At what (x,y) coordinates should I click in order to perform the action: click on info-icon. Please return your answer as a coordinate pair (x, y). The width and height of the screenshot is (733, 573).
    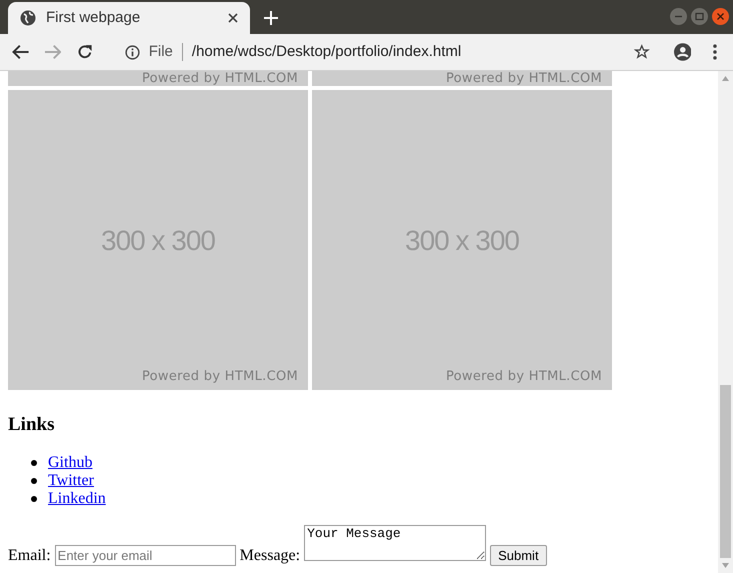
    Looking at the image, I should click on (132, 52).